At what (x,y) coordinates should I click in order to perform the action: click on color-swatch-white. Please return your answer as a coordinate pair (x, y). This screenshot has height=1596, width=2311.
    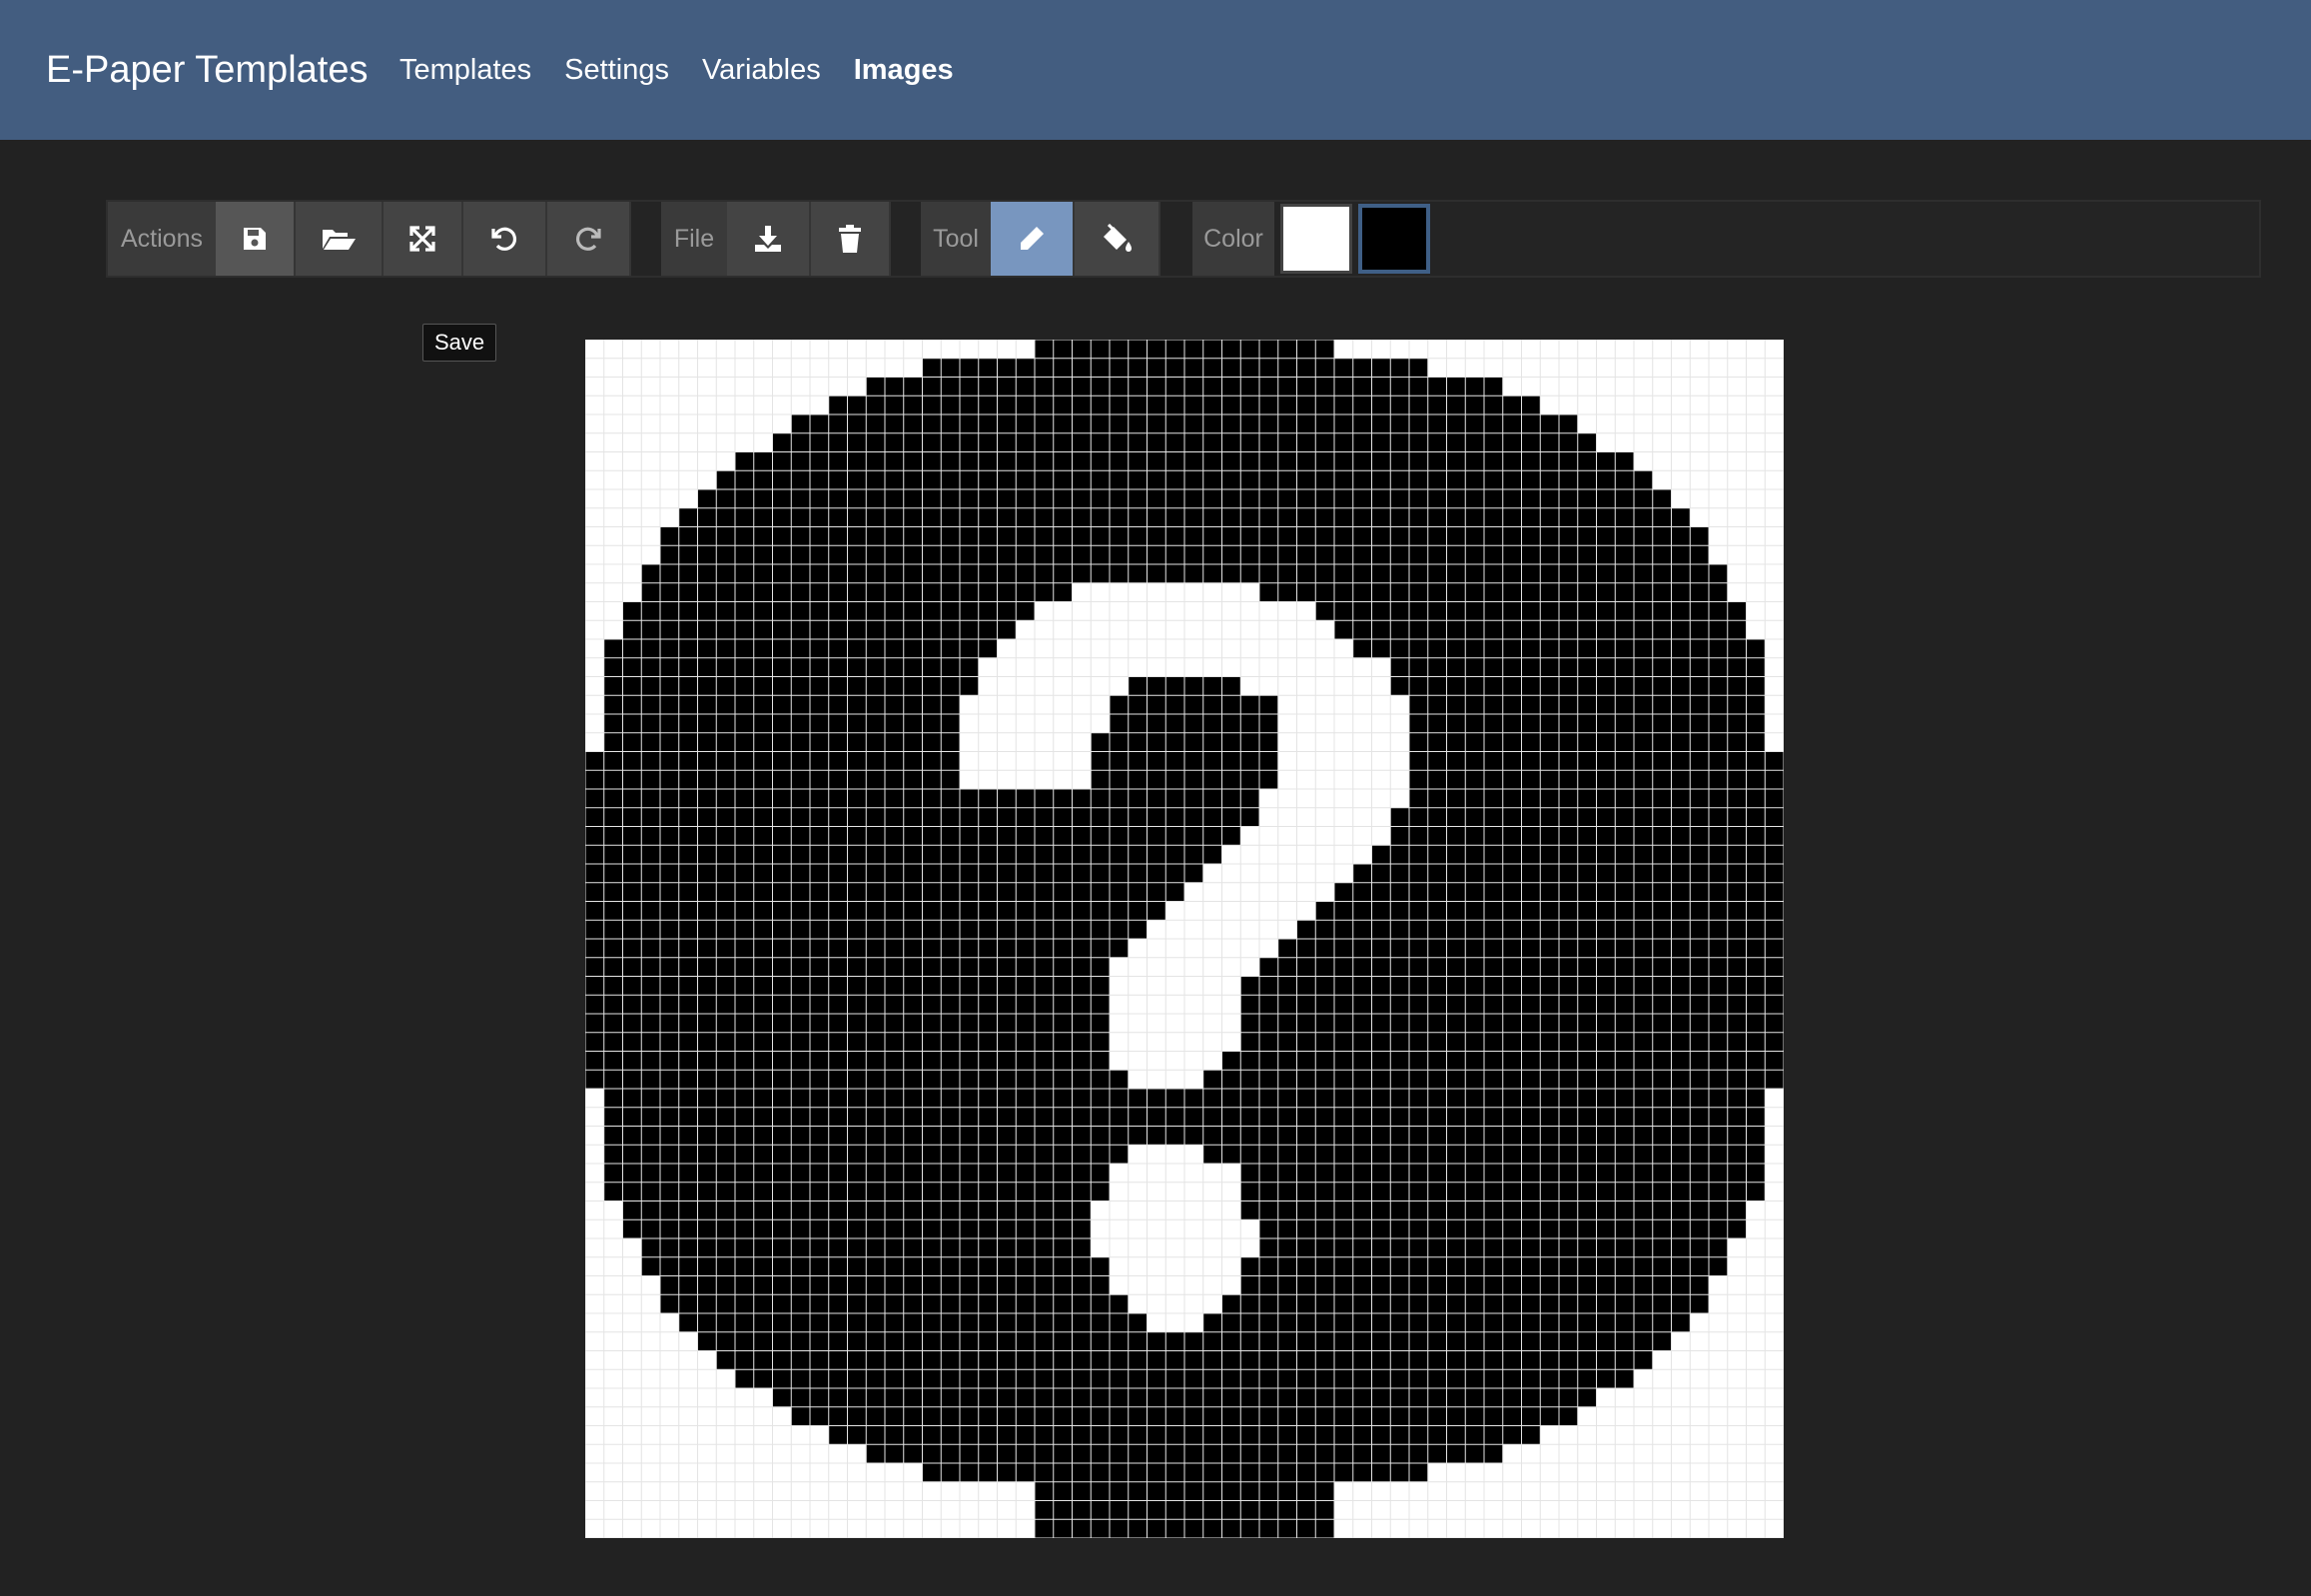
    Looking at the image, I should click on (1316, 239).